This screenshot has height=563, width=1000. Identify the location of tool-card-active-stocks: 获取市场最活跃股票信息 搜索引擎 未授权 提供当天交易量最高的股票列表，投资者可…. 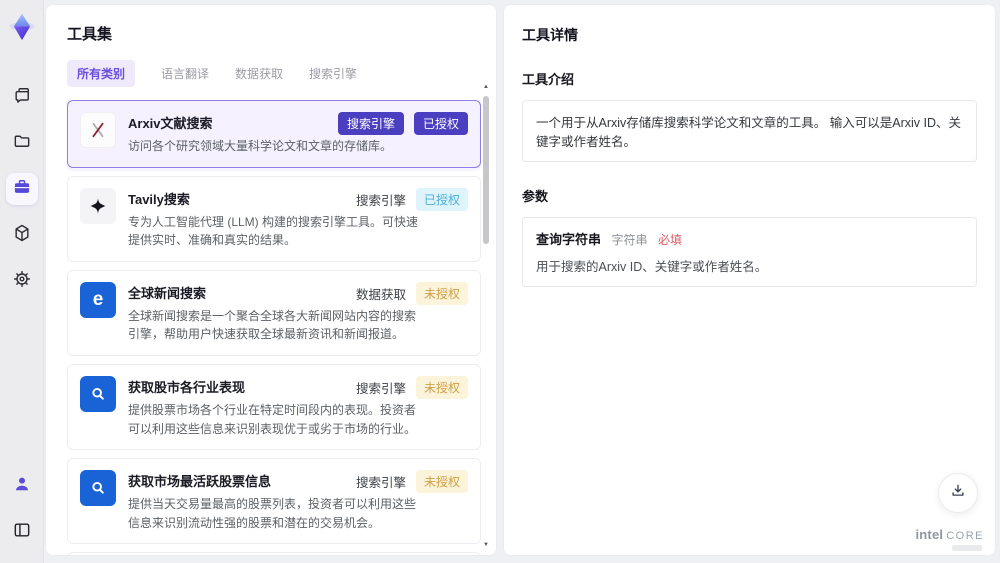
(274, 501).